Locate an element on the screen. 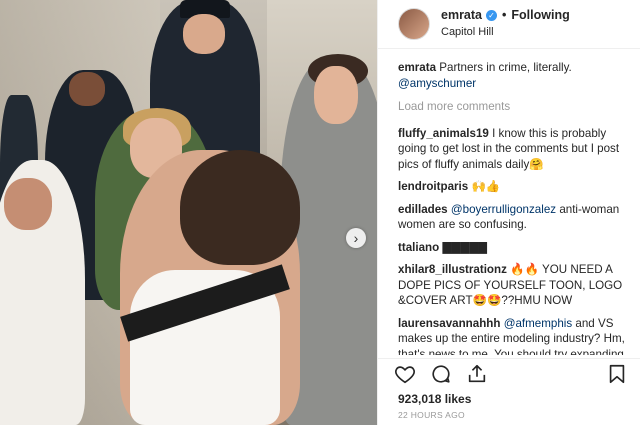 The height and width of the screenshot is (425, 640). header-top-row: emrata ✓ • Following is located at coordinates (505, 15).